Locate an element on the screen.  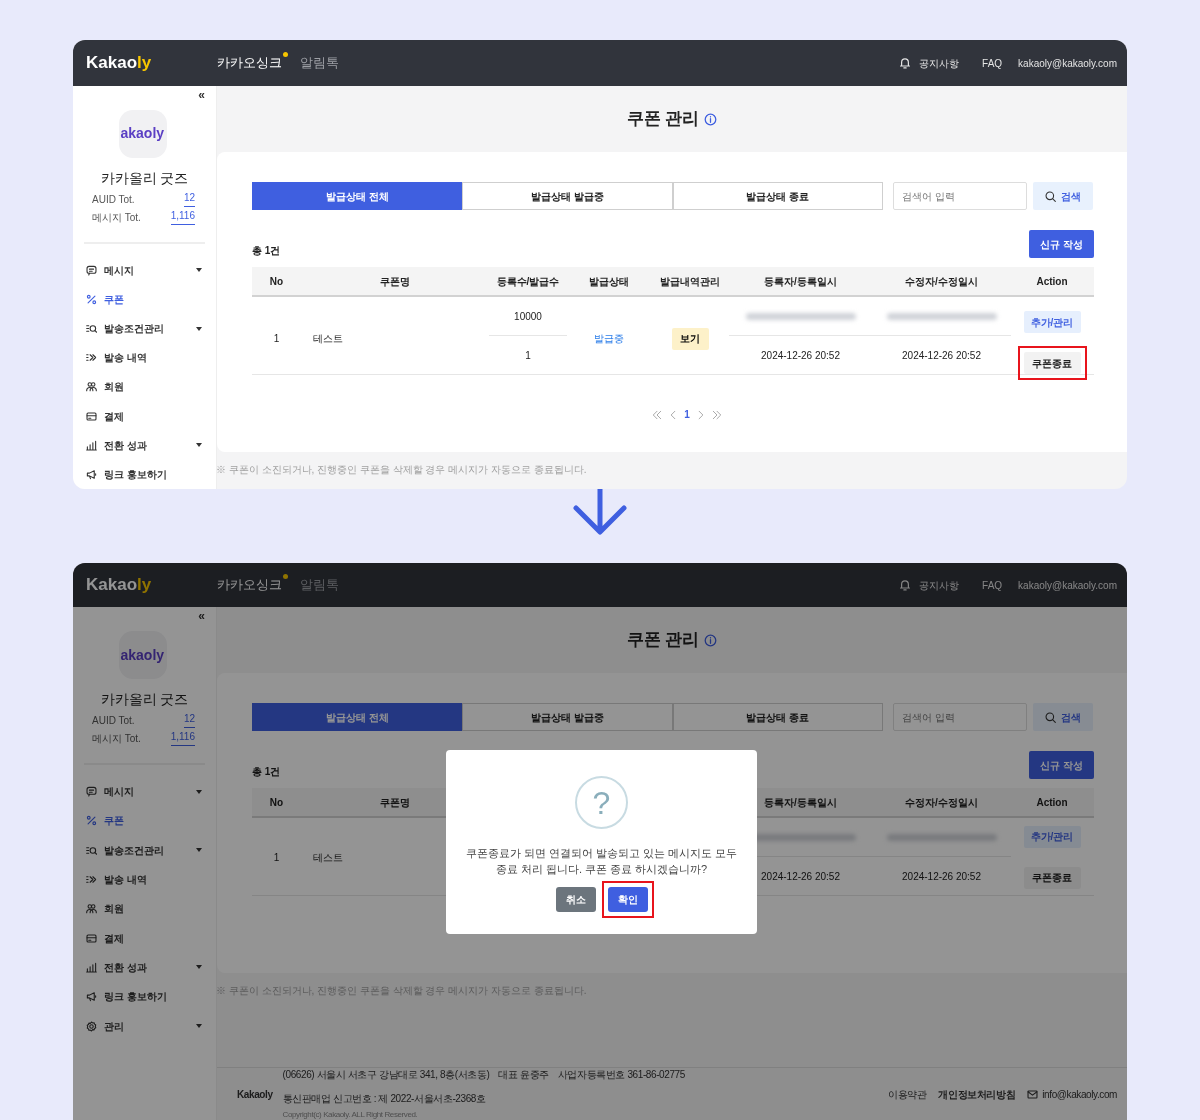
gear-icon is located at coordinates (91, 1026).